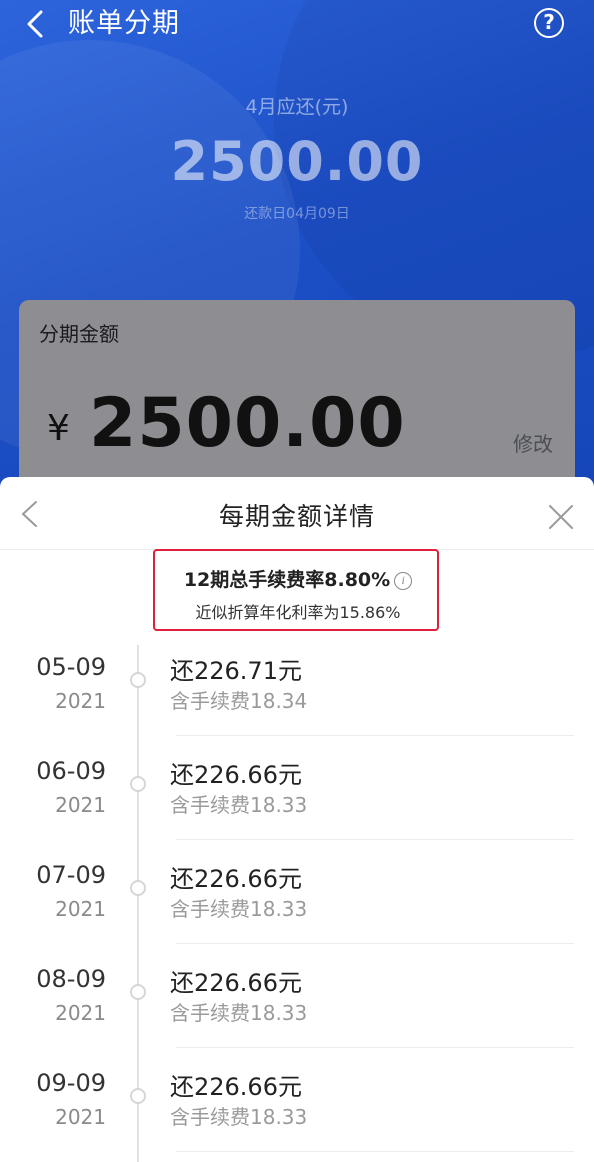 This screenshot has height=1162, width=594. Describe the element at coordinates (79, 334) in the screenshot. I see `card-title: 分期金额` at that location.